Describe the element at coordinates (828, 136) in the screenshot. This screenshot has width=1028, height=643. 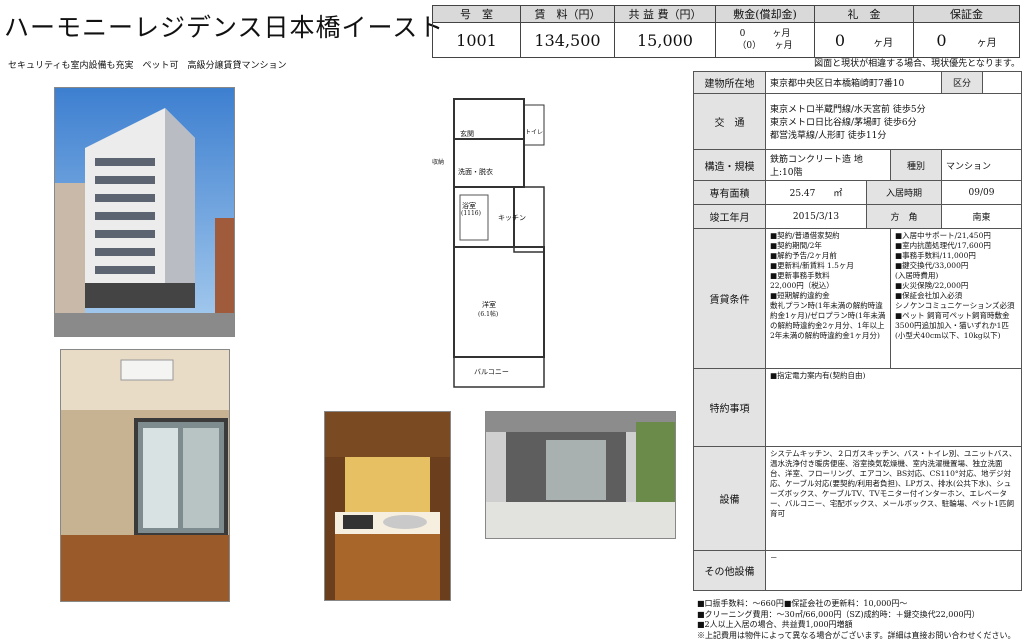
I see `access-line-3: 都営浅草線/人形町 徒歩11分` at that location.